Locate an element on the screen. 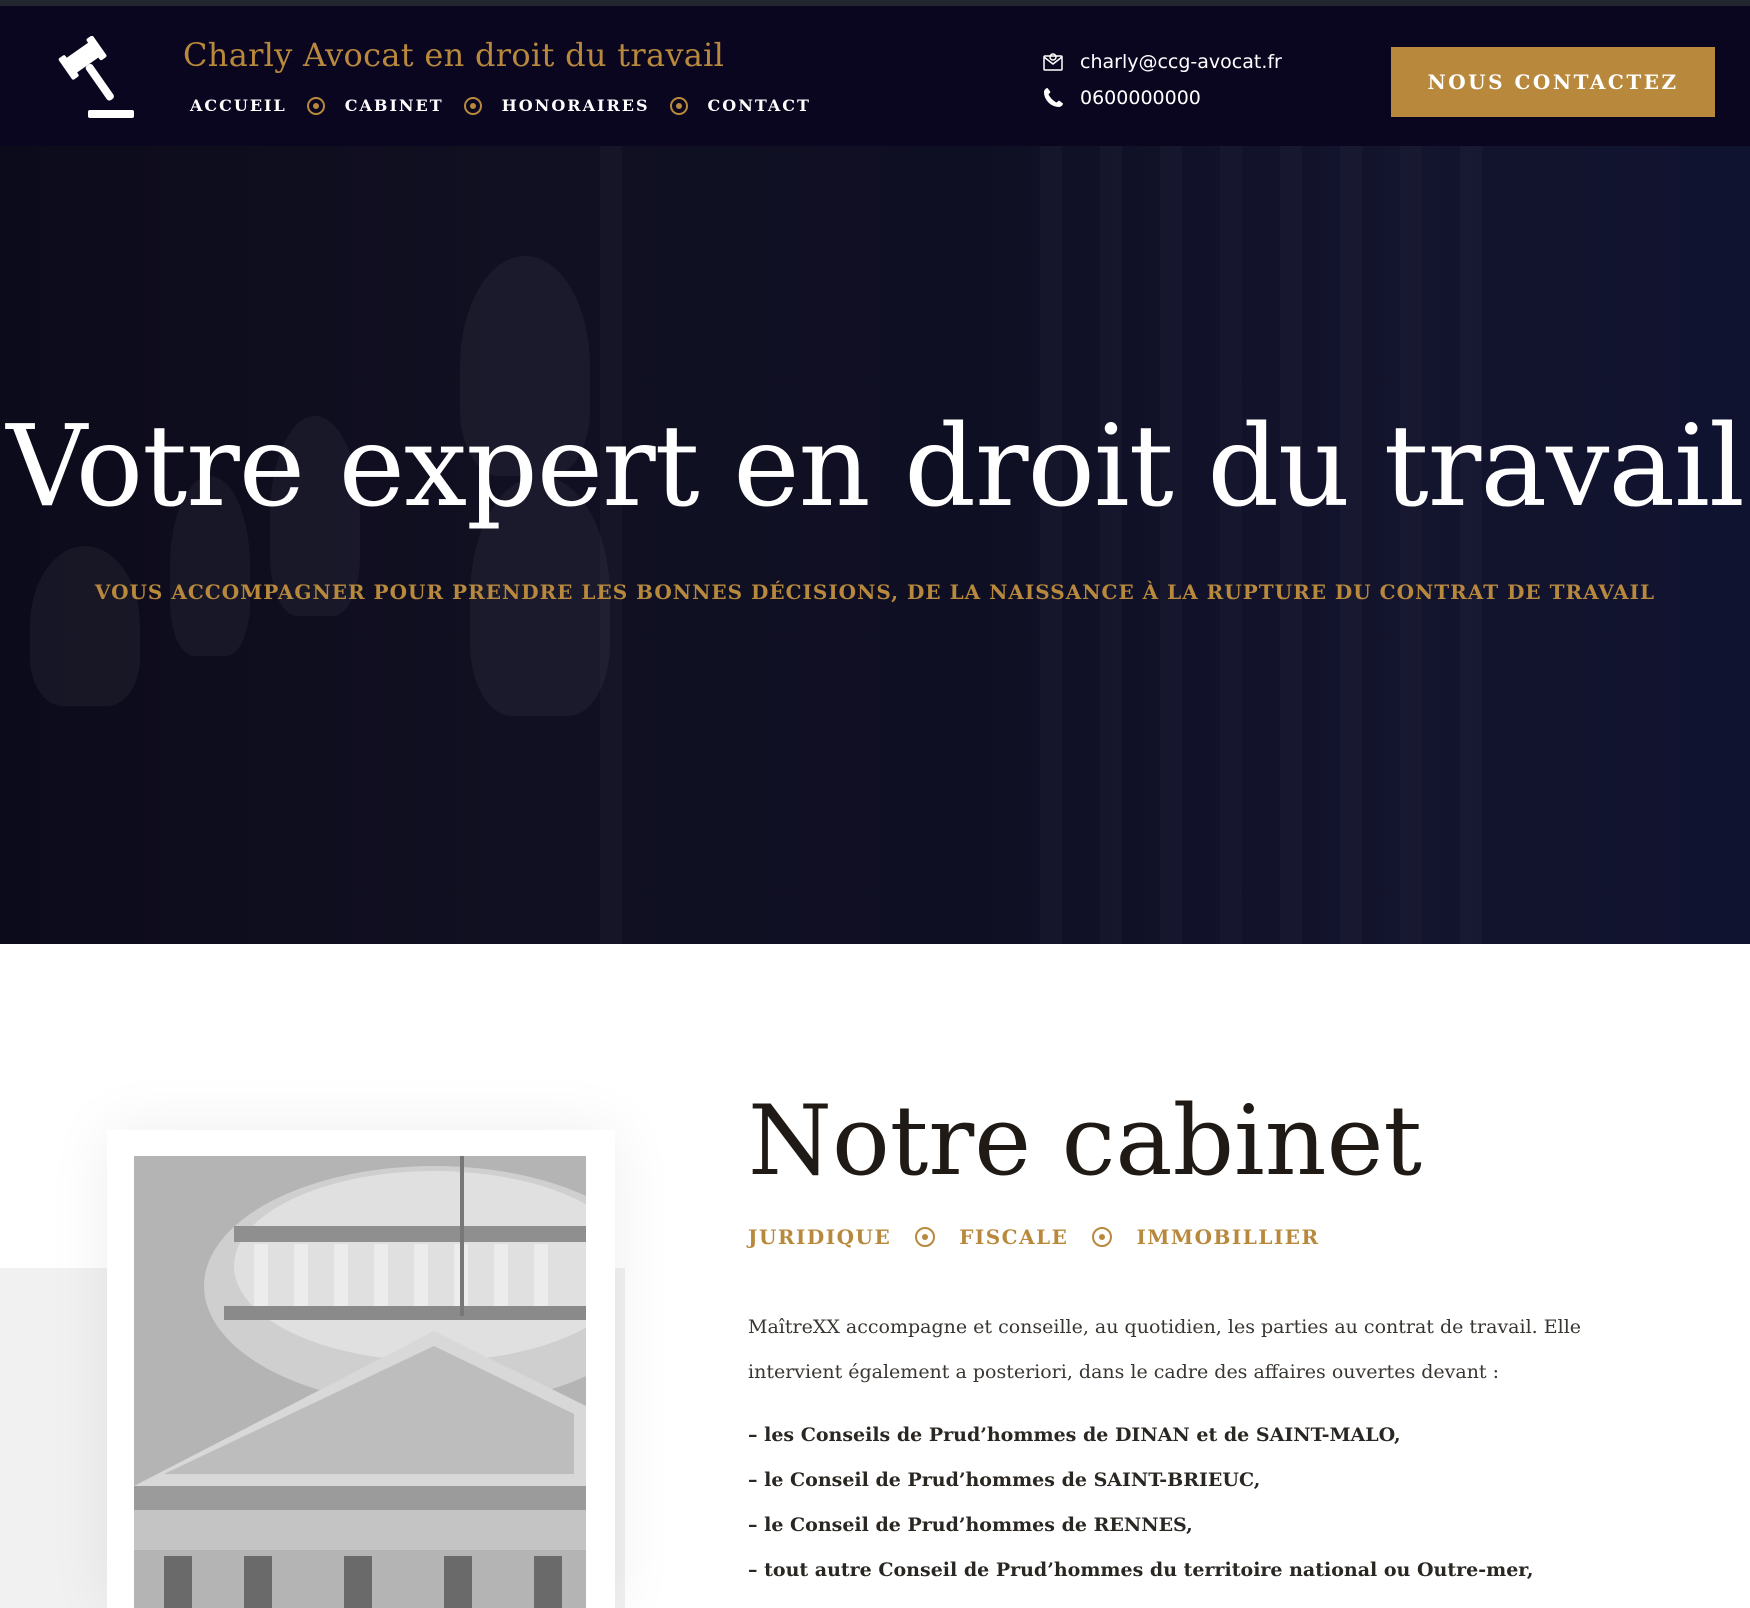 This screenshot has height=1608, width=1750. hero-title: Votre expert en droit du travail is located at coordinates (875, 467).